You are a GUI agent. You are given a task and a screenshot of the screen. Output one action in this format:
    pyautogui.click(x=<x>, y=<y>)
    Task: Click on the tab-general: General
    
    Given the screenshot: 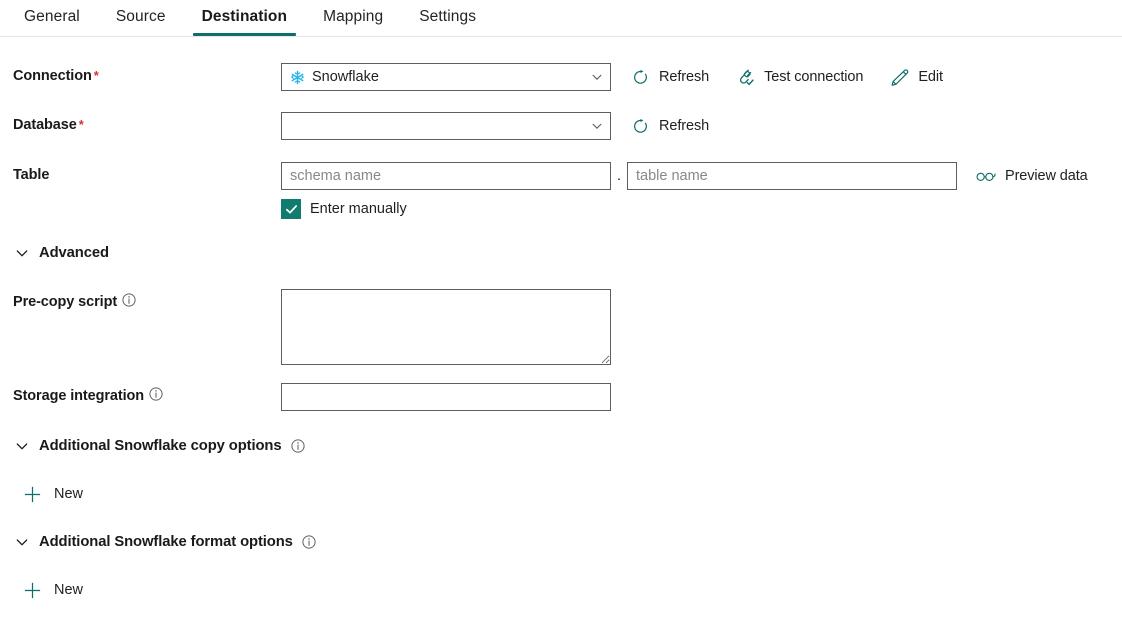 What is the action you would take?
    pyautogui.click(x=52, y=18)
    